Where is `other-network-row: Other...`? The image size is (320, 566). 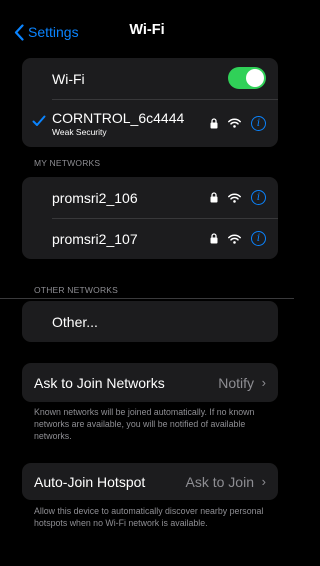 other-network-row: Other... is located at coordinates (150, 321).